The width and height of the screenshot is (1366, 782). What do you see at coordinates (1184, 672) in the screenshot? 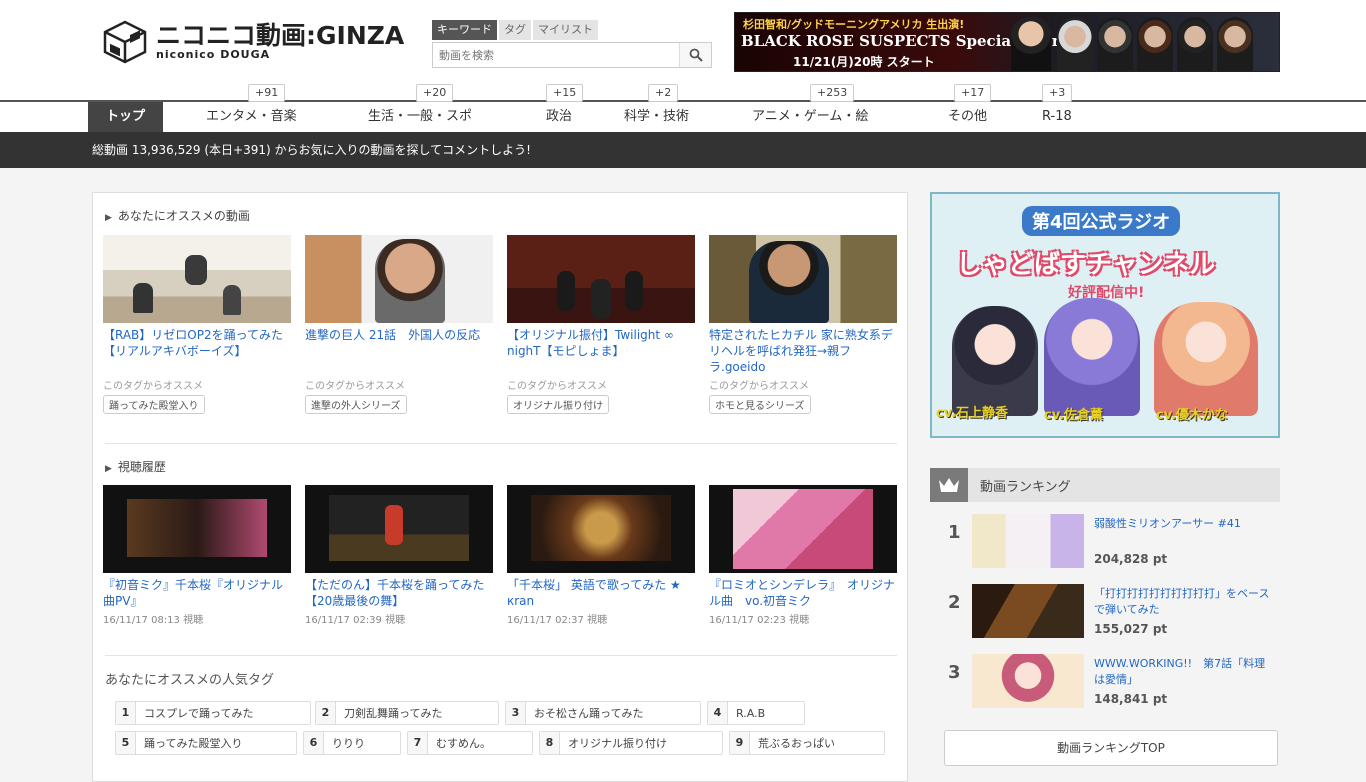
I see `ranking-title-link: WWW.WORKING!! 第7話「料理は愛情」` at bounding box center [1184, 672].